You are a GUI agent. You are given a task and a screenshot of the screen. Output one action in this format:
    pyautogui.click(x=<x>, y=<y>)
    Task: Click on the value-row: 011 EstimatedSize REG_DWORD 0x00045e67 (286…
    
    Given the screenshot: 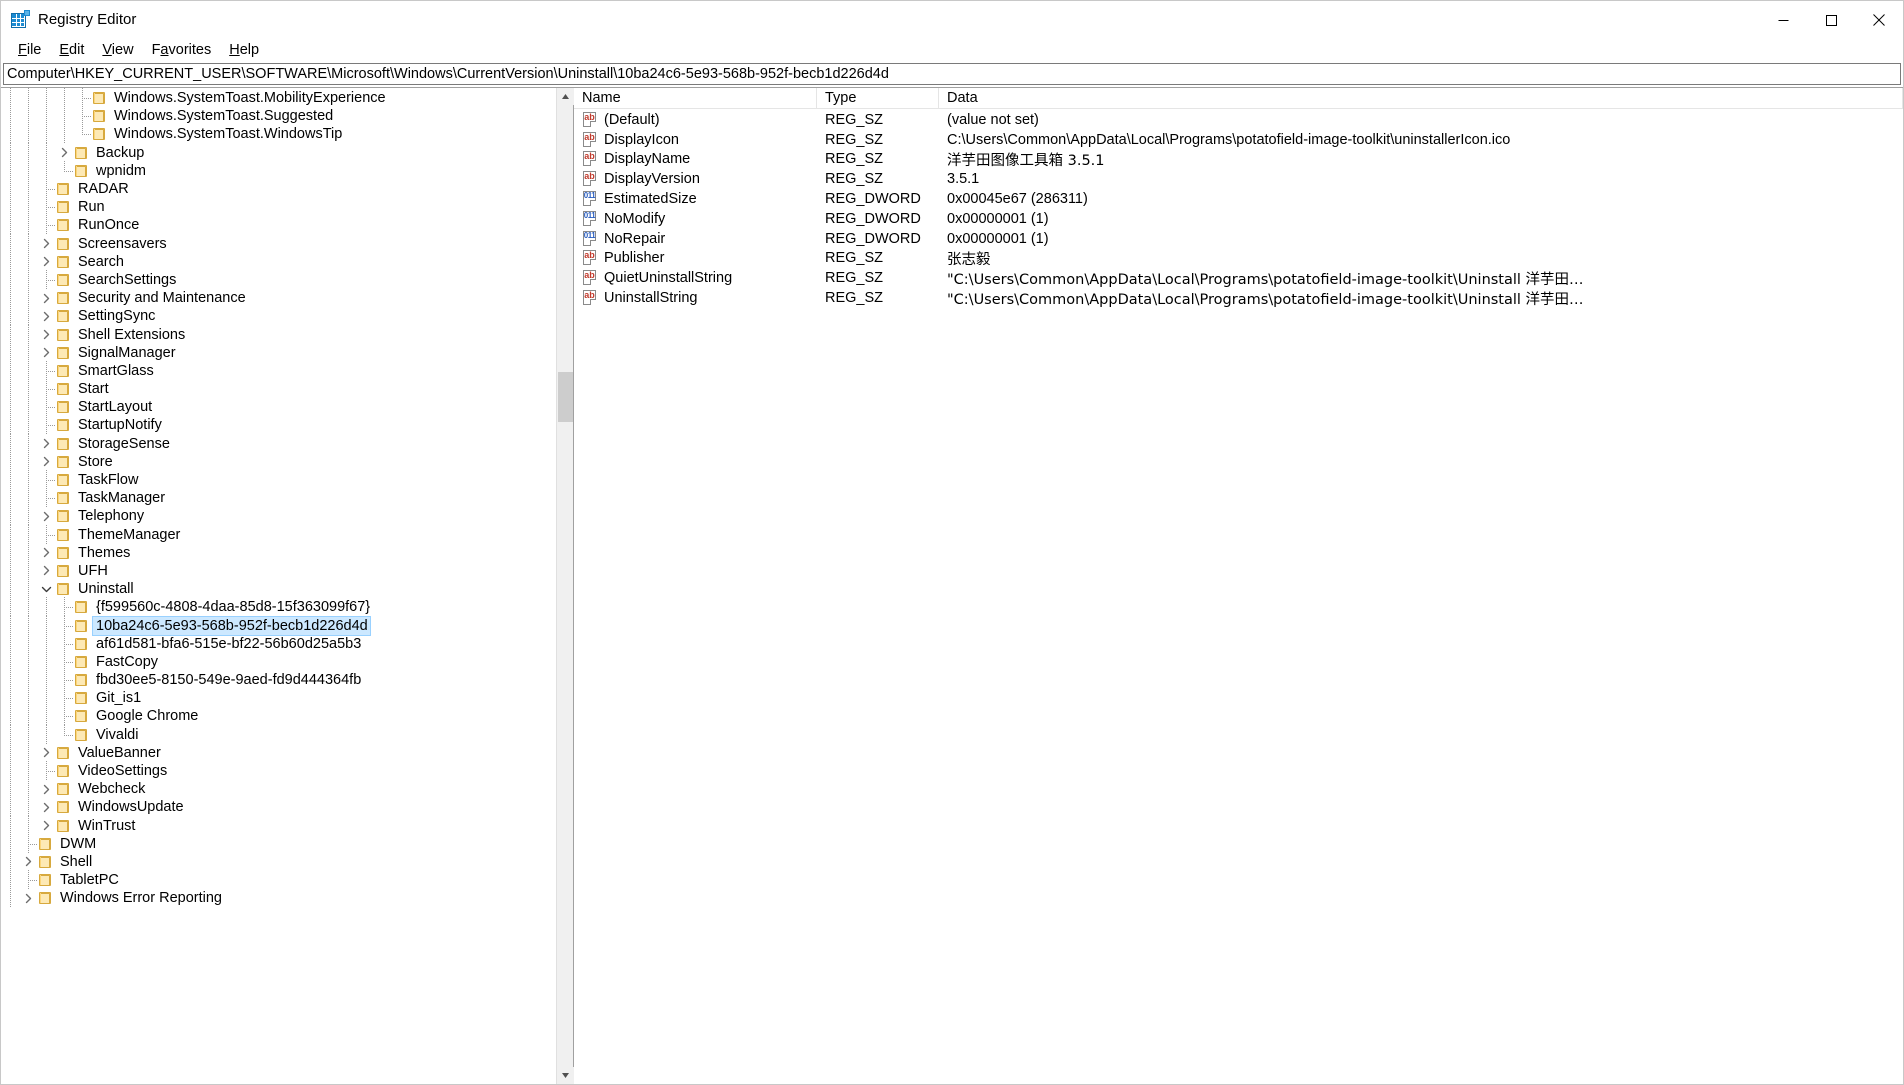 What is the action you would take?
    pyautogui.click(x=1238, y=199)
    